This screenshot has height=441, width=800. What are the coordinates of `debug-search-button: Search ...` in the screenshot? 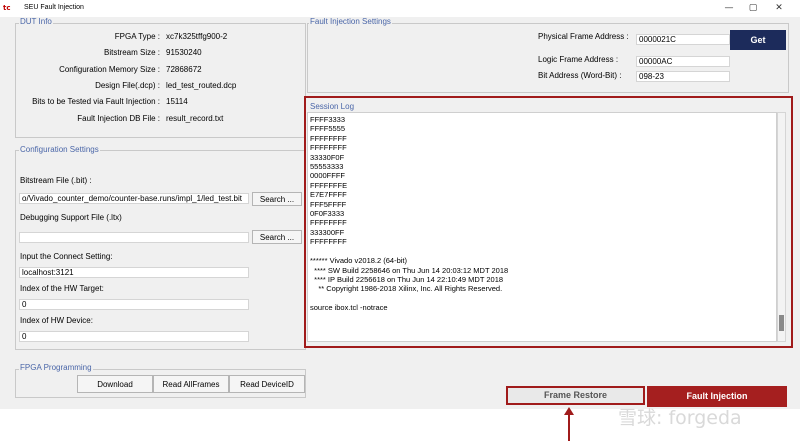 It's located at (277, 237).